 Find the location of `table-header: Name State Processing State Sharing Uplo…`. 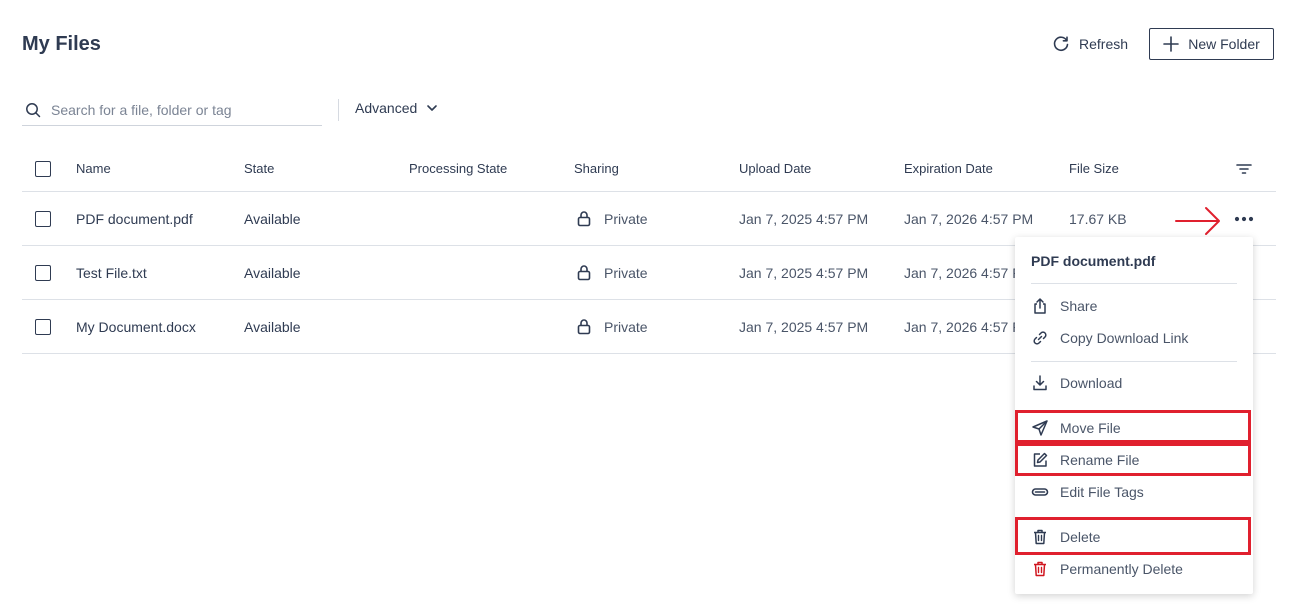

table-header: Name State Processing State Sharing Uplo… is located at coordinates (649, 169).